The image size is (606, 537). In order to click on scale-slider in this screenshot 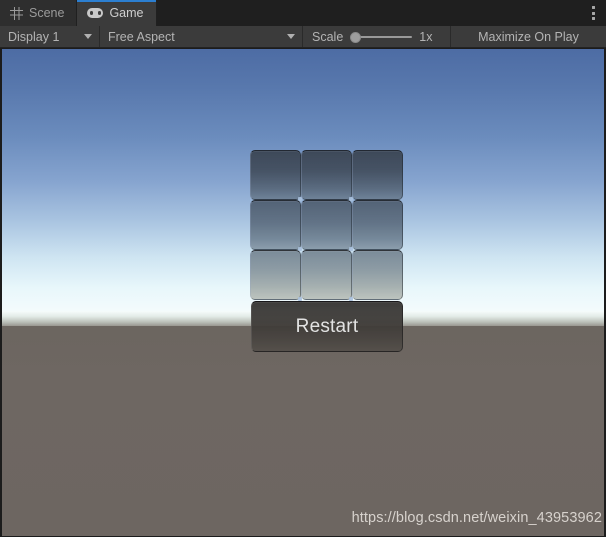, I will do `click(381, 37)`.